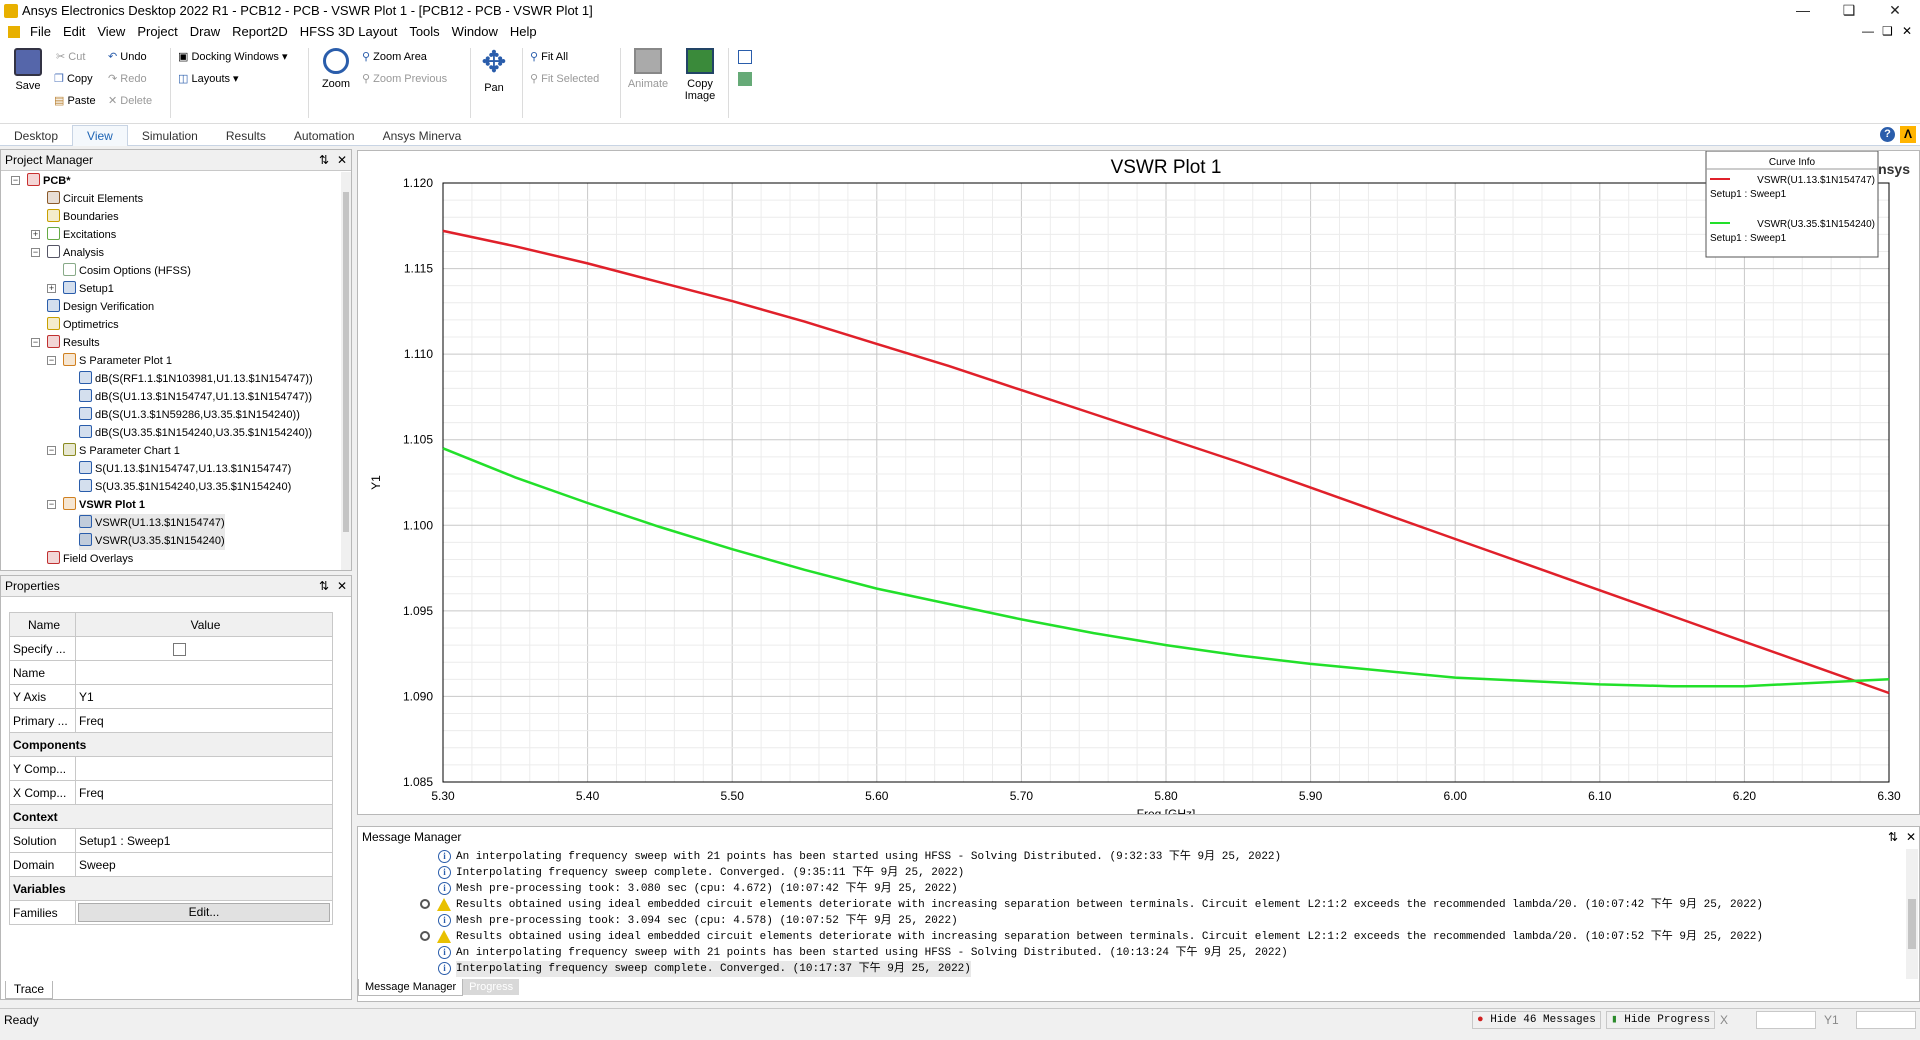  Describe the element at coordinates (40, 31) in the screenshot. I see `menu-item-file: File` at that location.